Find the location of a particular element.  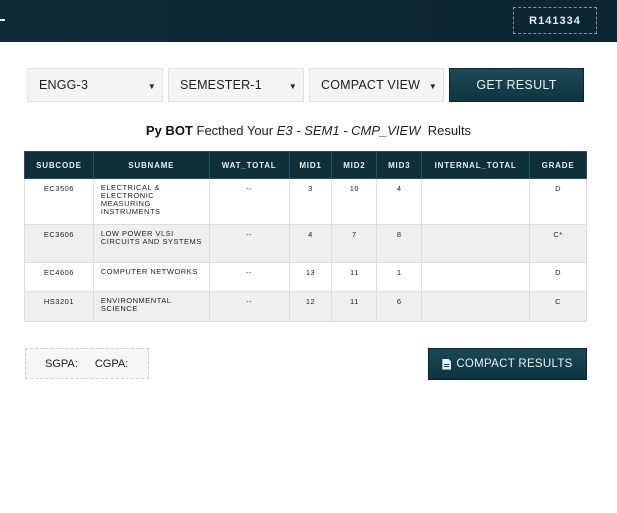

caption-code: E3 - SEM1 - CMP_VIEW is located at coordinates (348, 130).